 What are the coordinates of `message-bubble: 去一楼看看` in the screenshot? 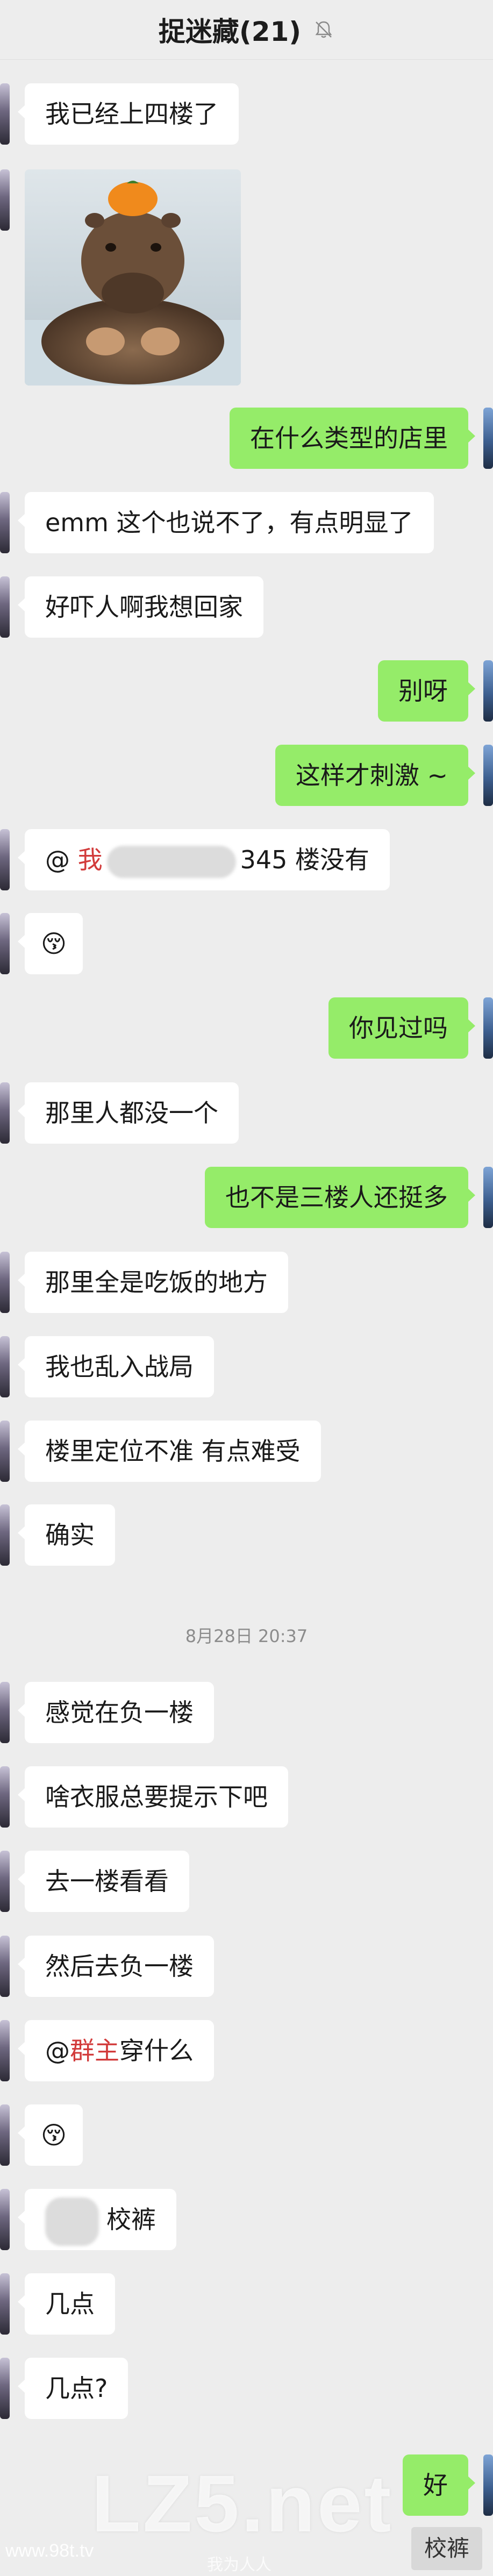 It's located at (103, 1881).